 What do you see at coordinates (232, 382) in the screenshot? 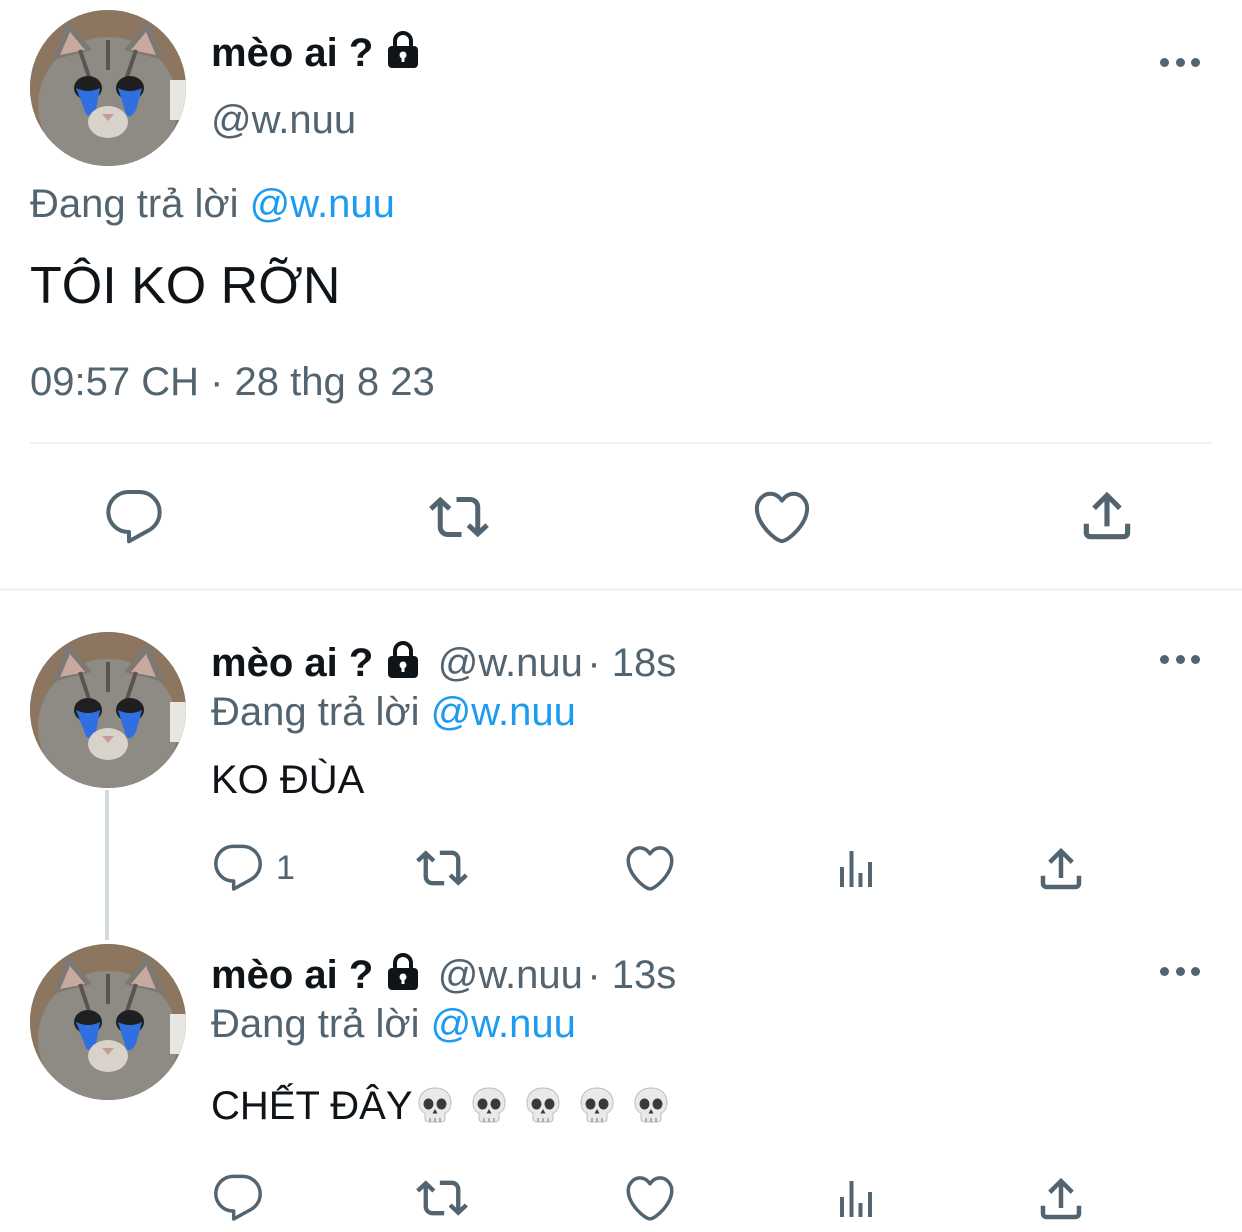
I see `tweet-timestamp: 09:57 CH · 28 thg 8 23` at bounding box center [232, 382].